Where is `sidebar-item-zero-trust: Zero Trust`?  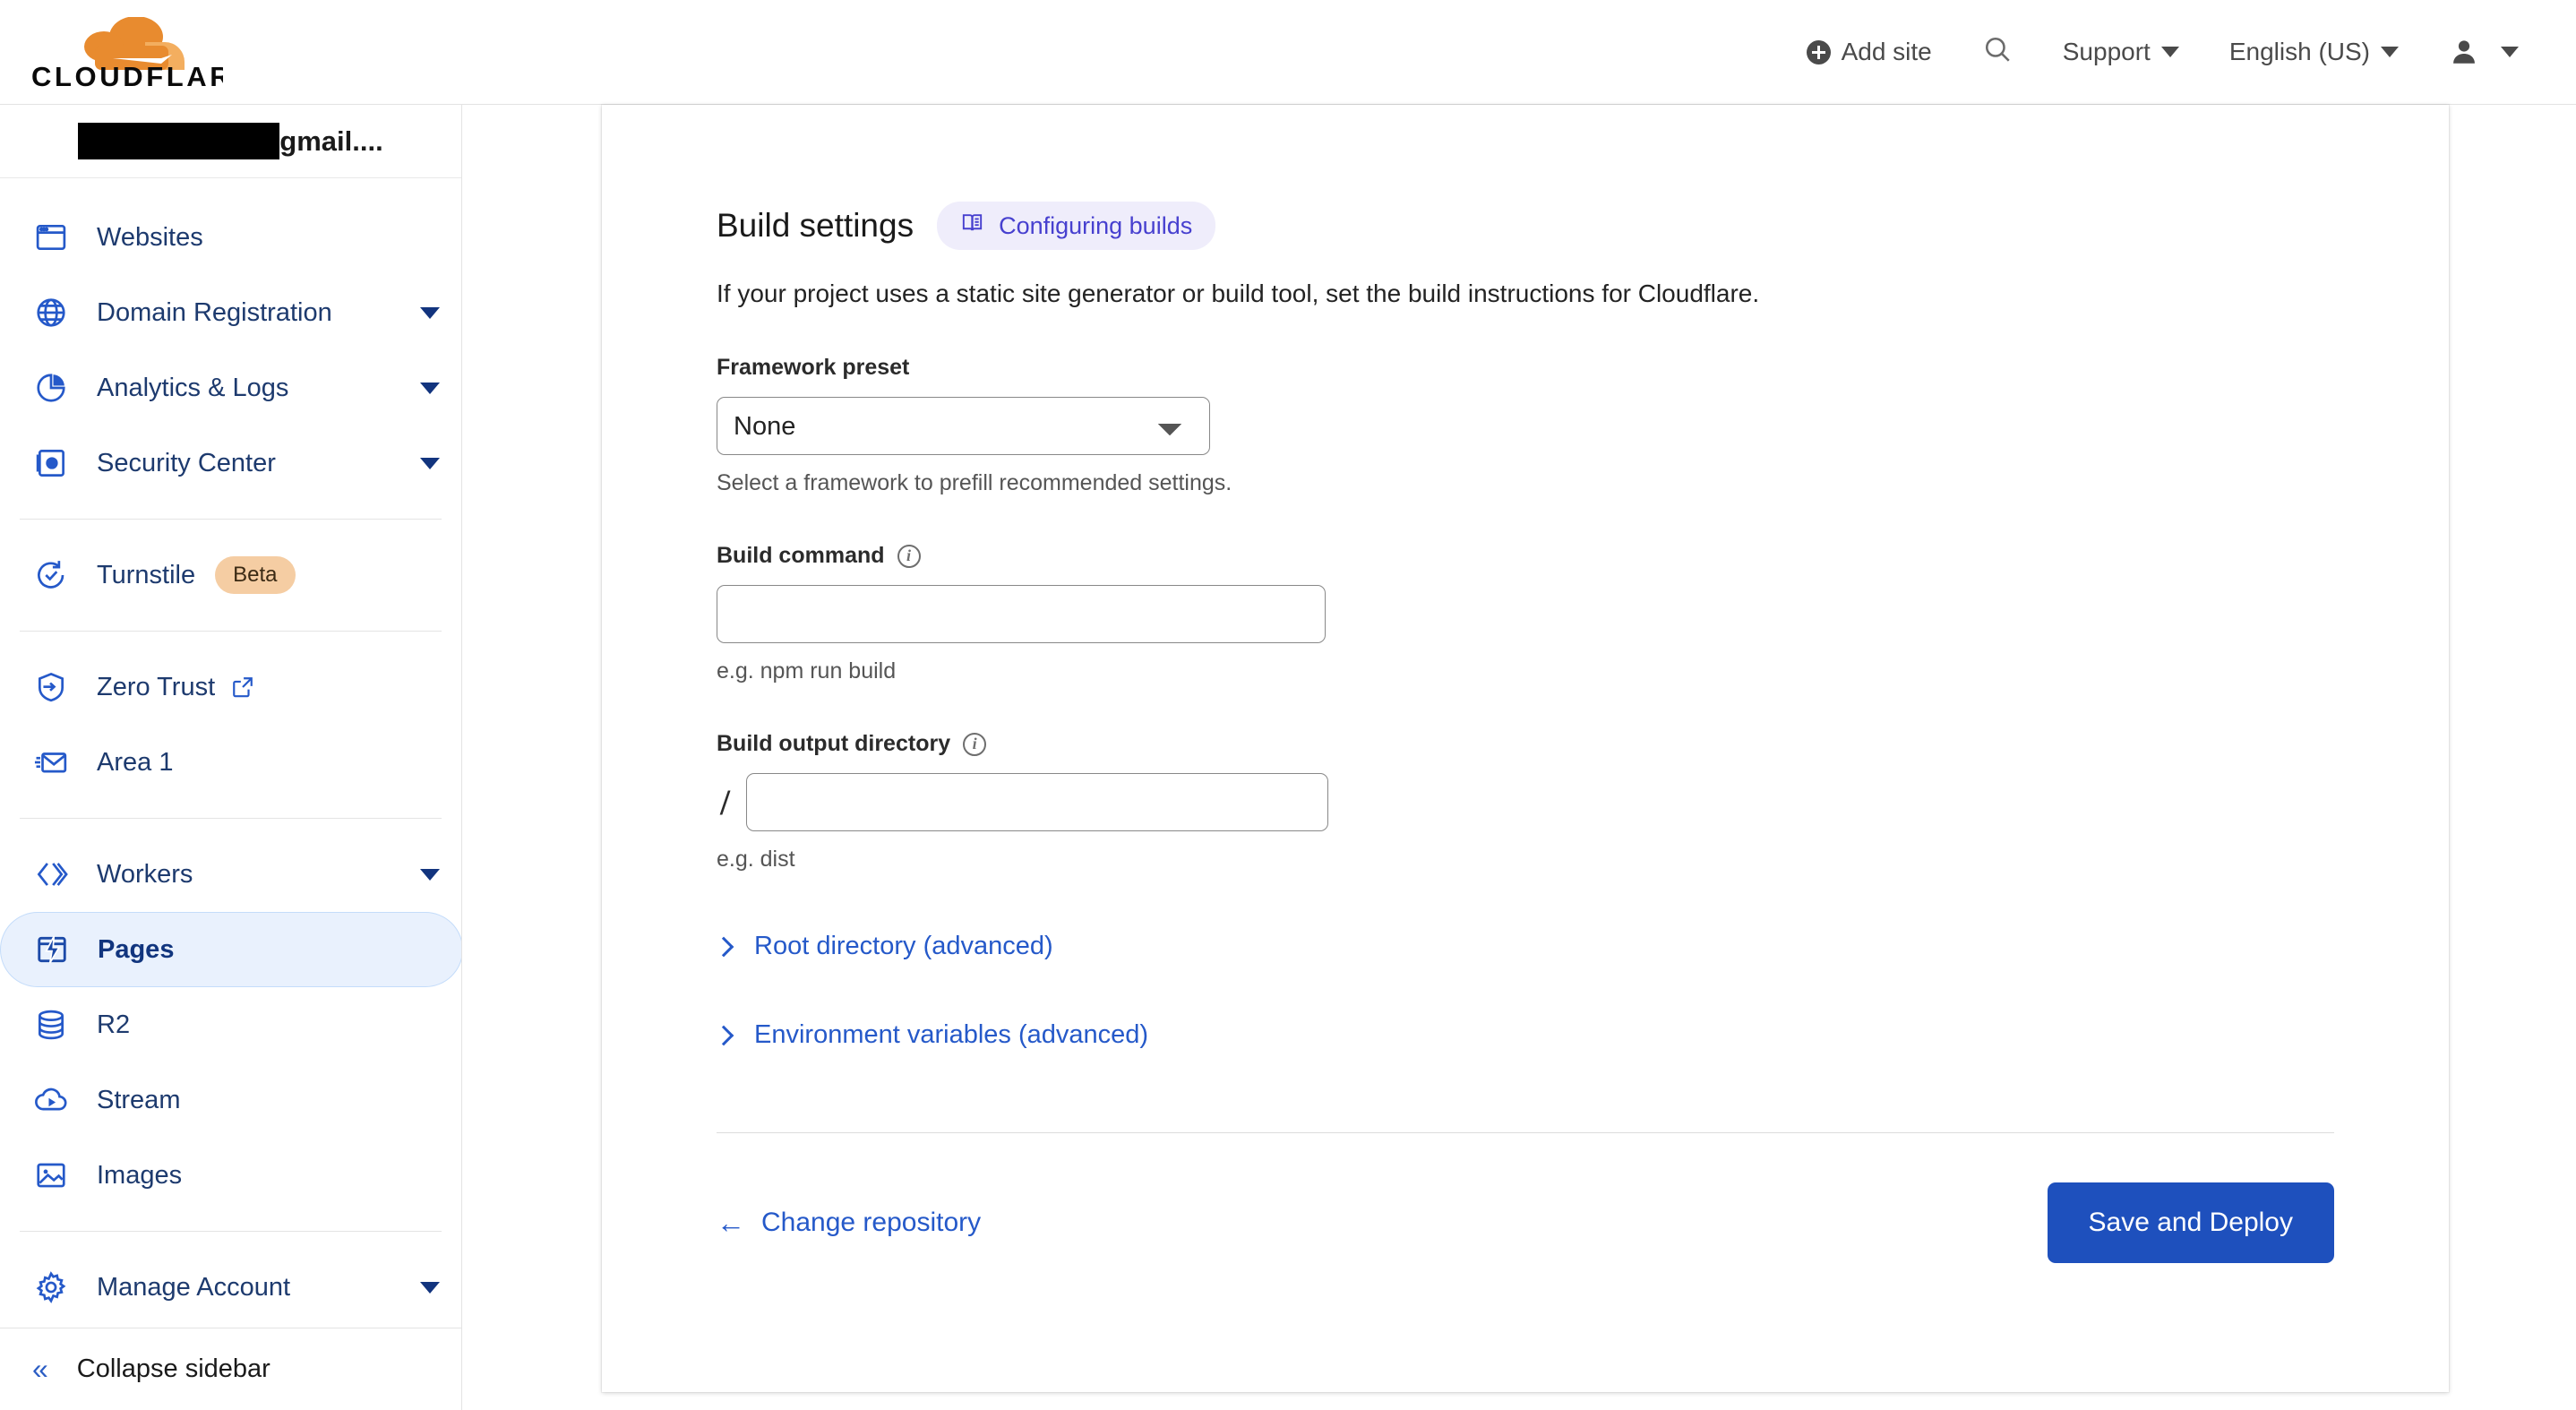
sidebar-item-zero-trust: Zero Trust is located at coordinates (230, 687).